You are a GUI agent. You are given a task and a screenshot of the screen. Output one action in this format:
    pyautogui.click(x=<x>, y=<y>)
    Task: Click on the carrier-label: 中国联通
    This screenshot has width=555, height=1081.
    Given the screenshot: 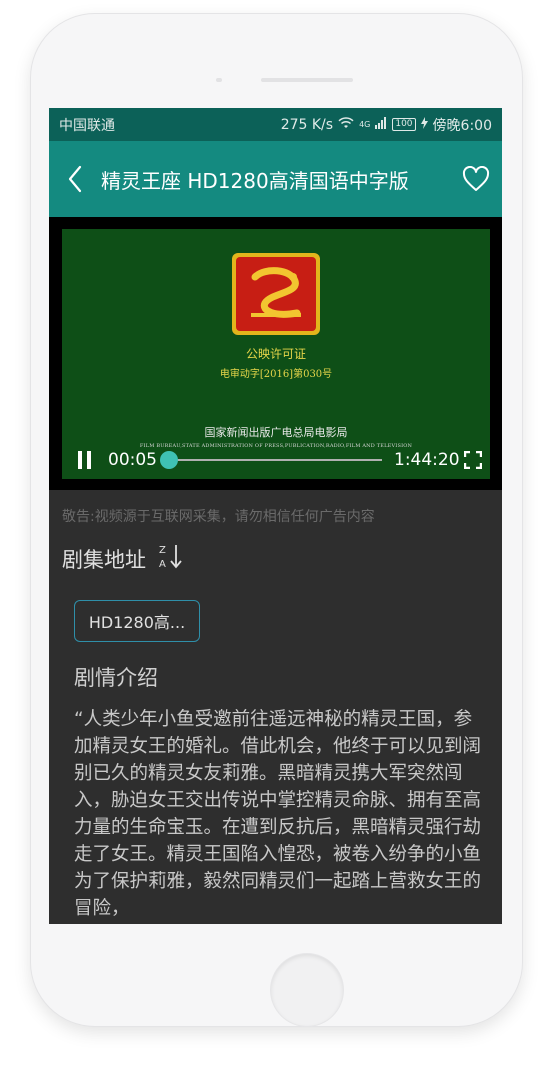 What is the action you would take?
    pyautogui.click(x=87, y=125)
    